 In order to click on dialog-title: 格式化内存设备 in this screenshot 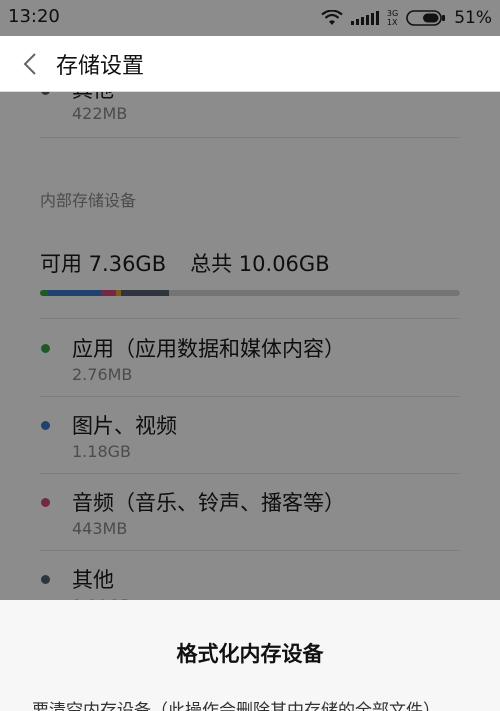, I will do `click(250, 654)`.